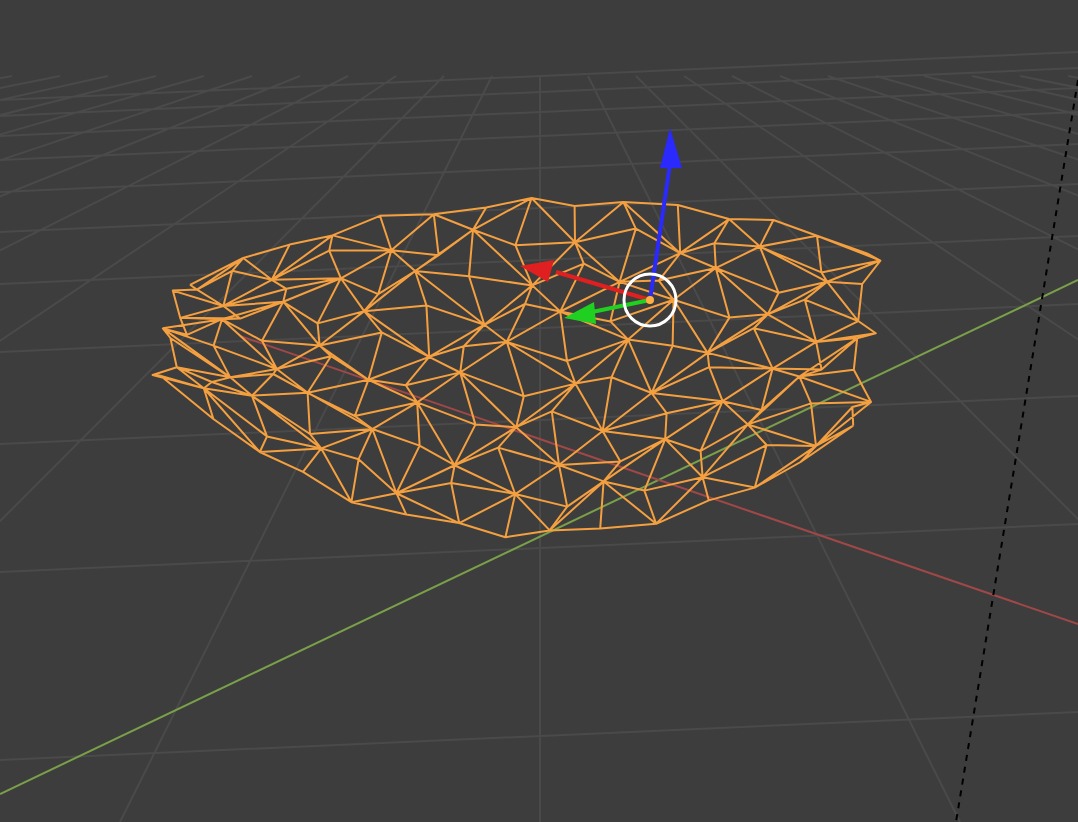  I want to click on transform-gizmo-drawing, so click(601, 228).